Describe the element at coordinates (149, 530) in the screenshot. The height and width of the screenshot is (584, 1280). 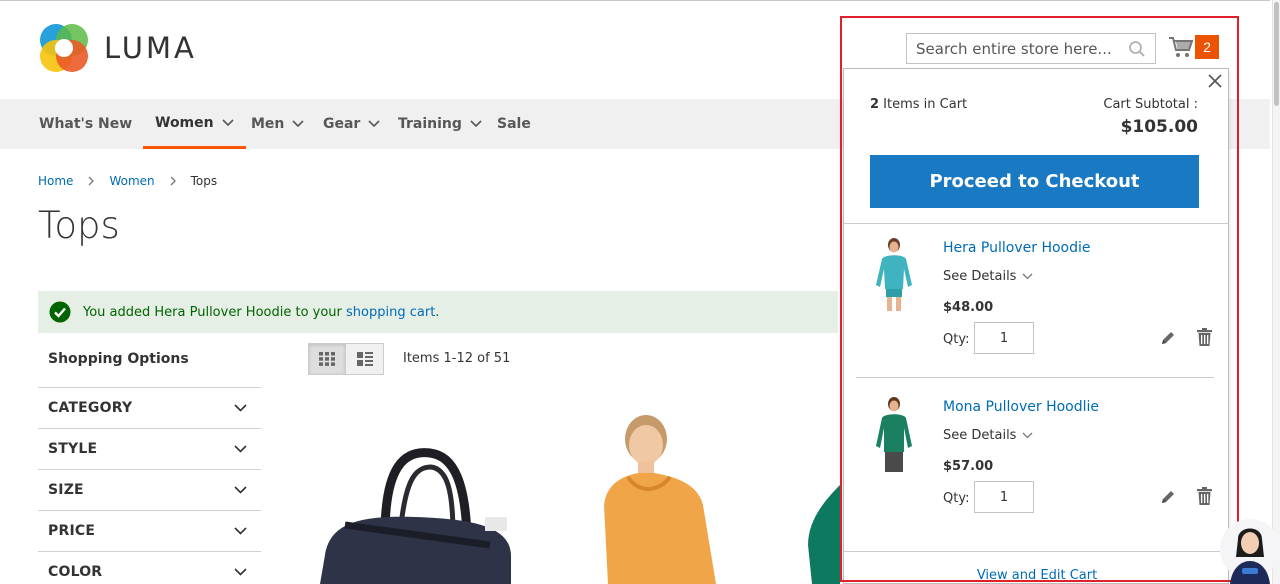
I see `filter-price: PRICE` at that location.